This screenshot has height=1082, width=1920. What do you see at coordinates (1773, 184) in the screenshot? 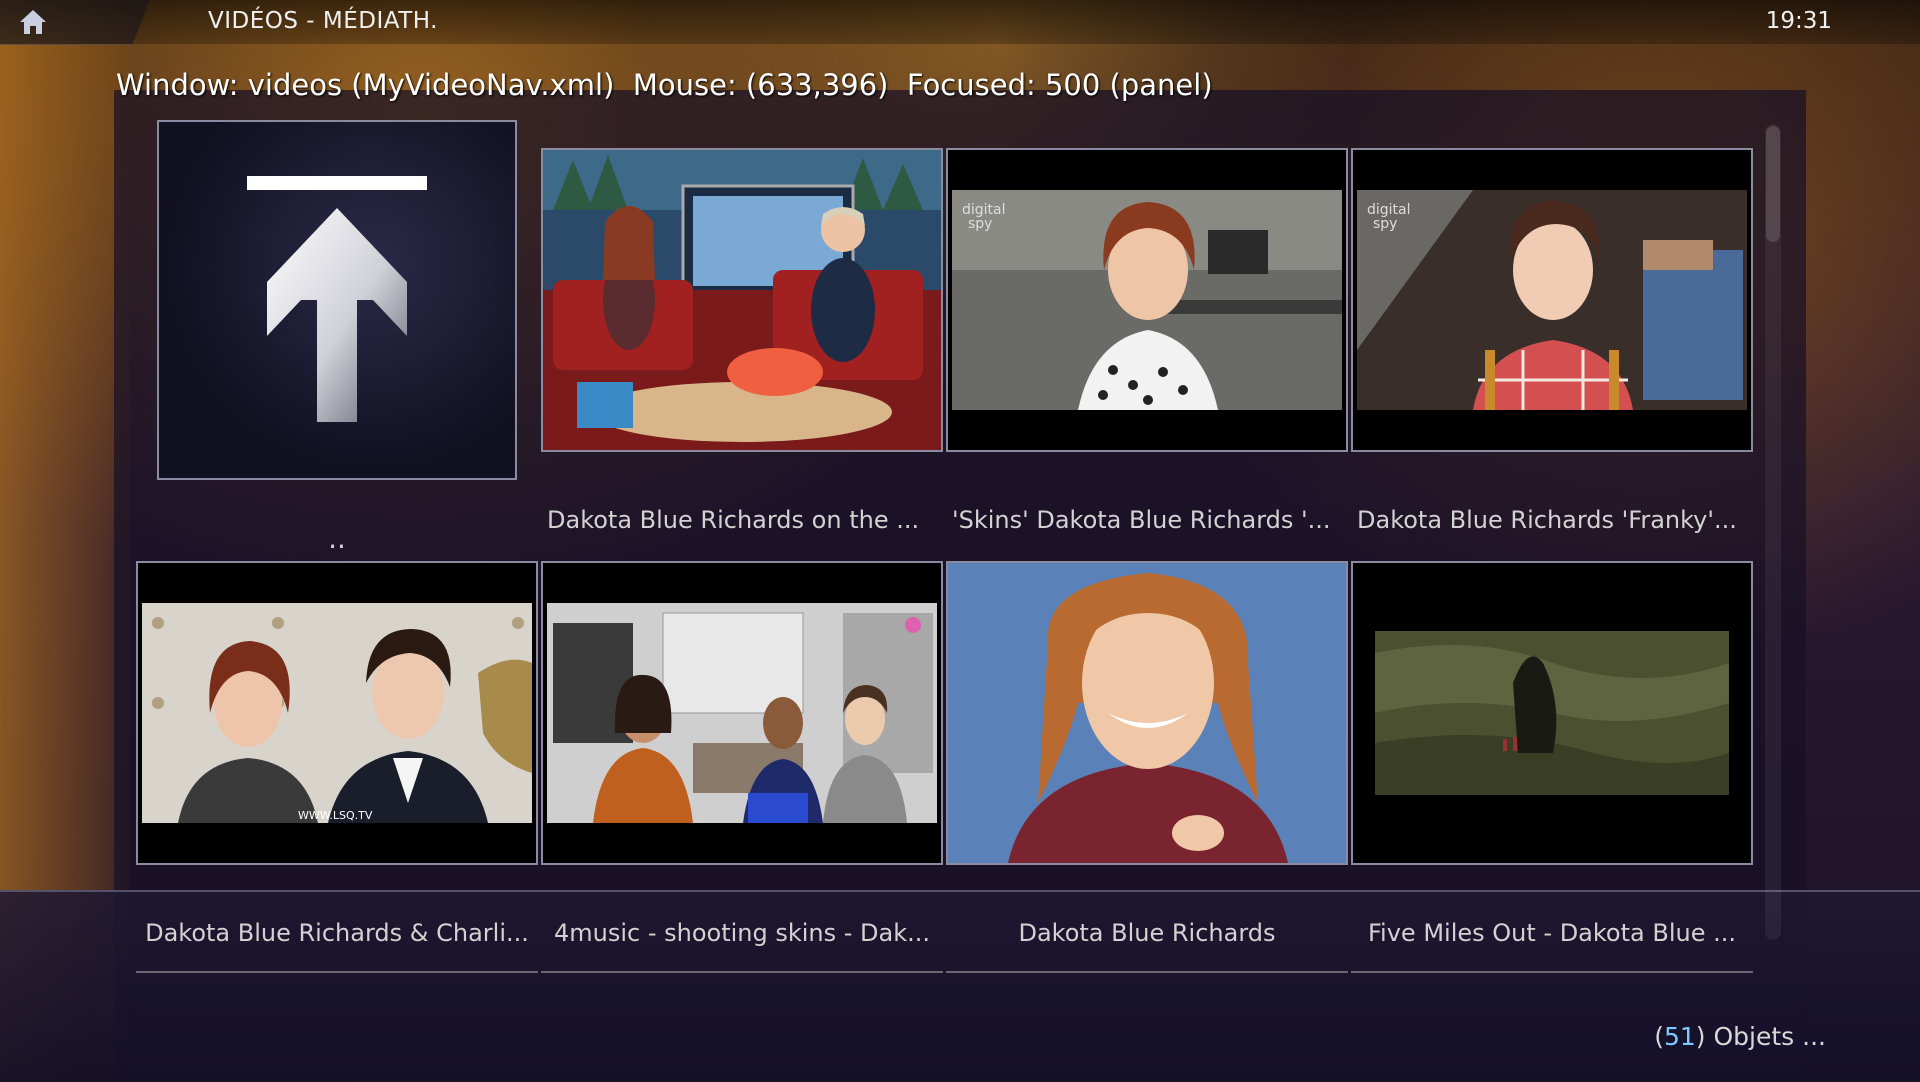
I see `scrollbar-thumb` at bounding box center [1773, 184].